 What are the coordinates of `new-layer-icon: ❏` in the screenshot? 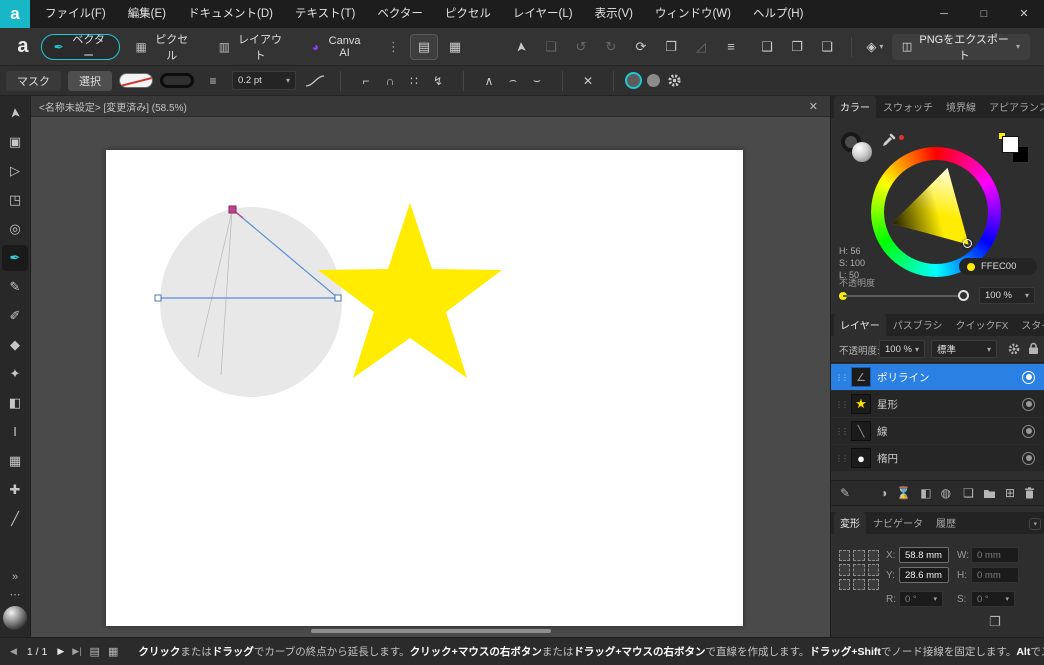 It's located at (968, 493).